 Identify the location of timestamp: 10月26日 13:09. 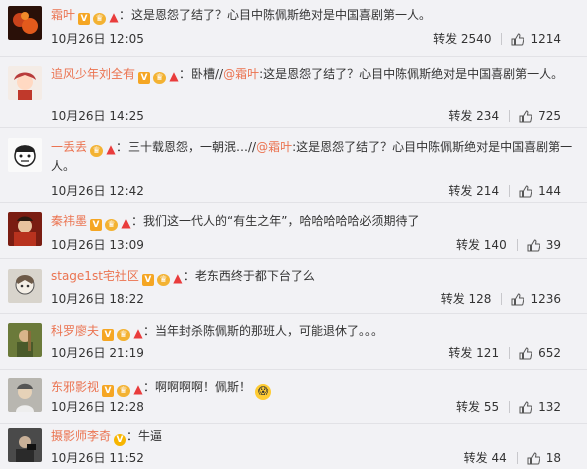
(97, 245).